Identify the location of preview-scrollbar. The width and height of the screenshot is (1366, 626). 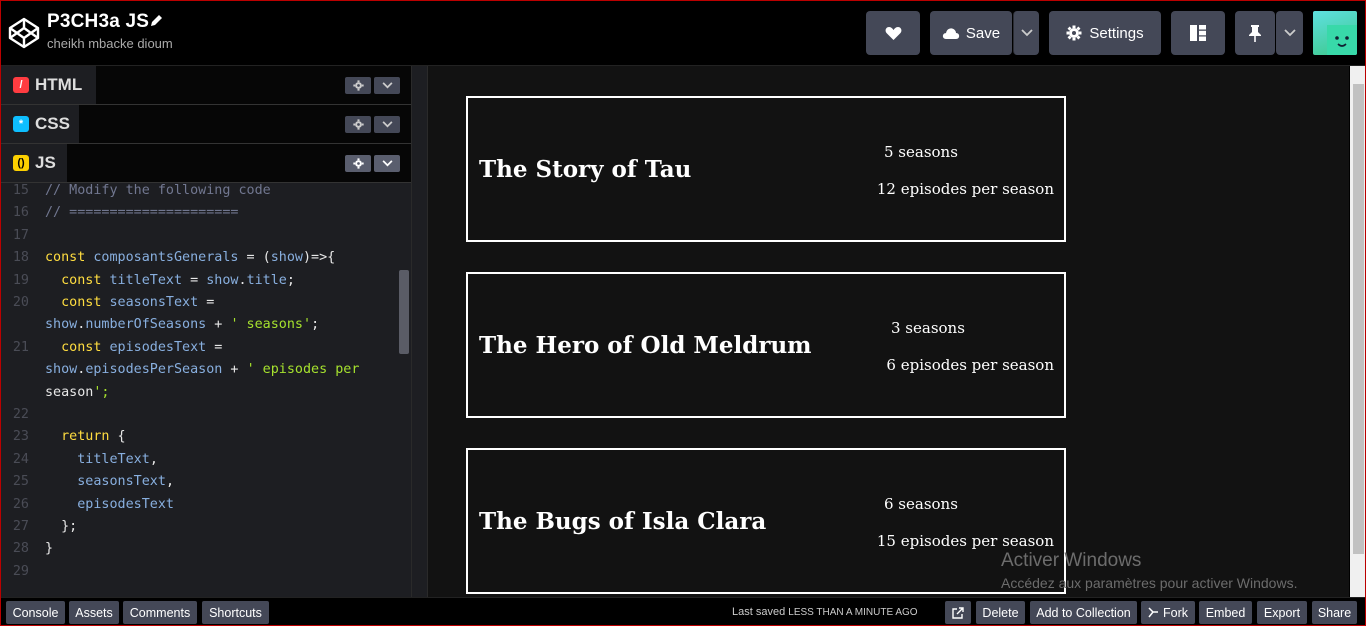
(1357, 331).